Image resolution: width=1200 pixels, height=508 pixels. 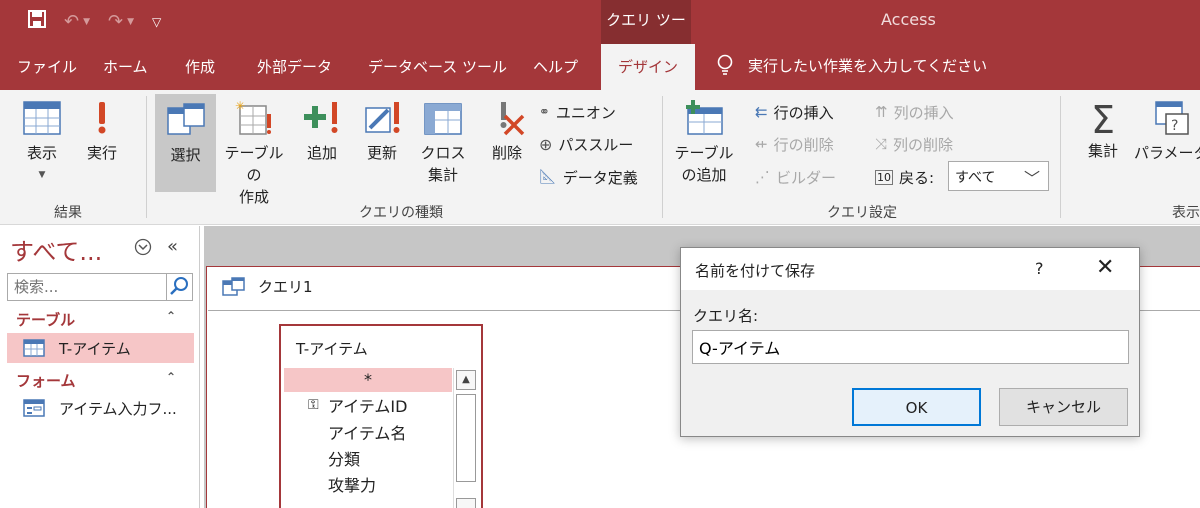 I want to click on tab-external-data: 外部データ, so click(x=294, y=66).